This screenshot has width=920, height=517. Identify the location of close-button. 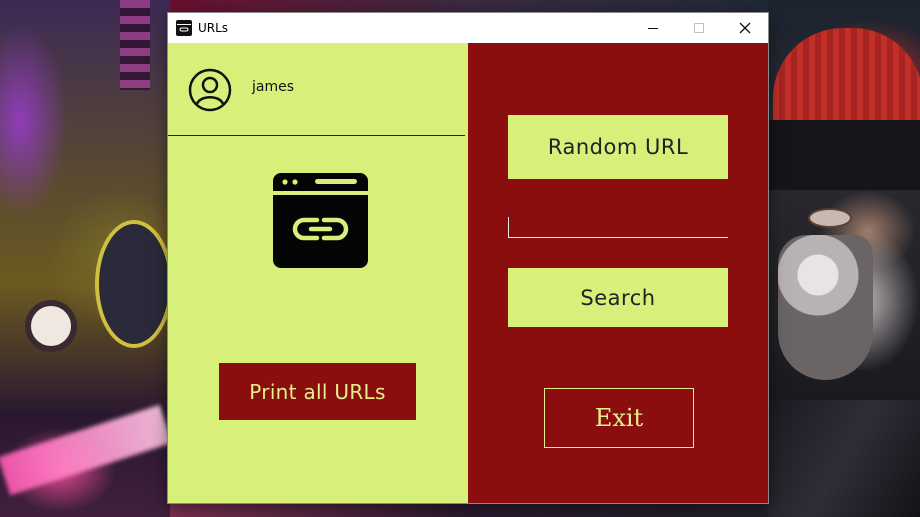
(745, 28).